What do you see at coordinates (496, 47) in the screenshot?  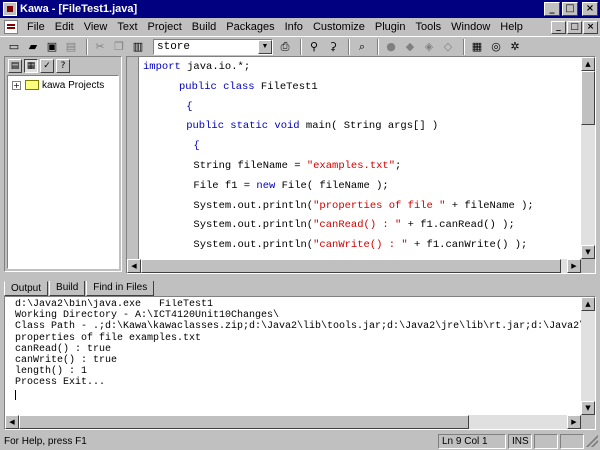 I see `run-icon: ◎` at bounding box center [496, 47].